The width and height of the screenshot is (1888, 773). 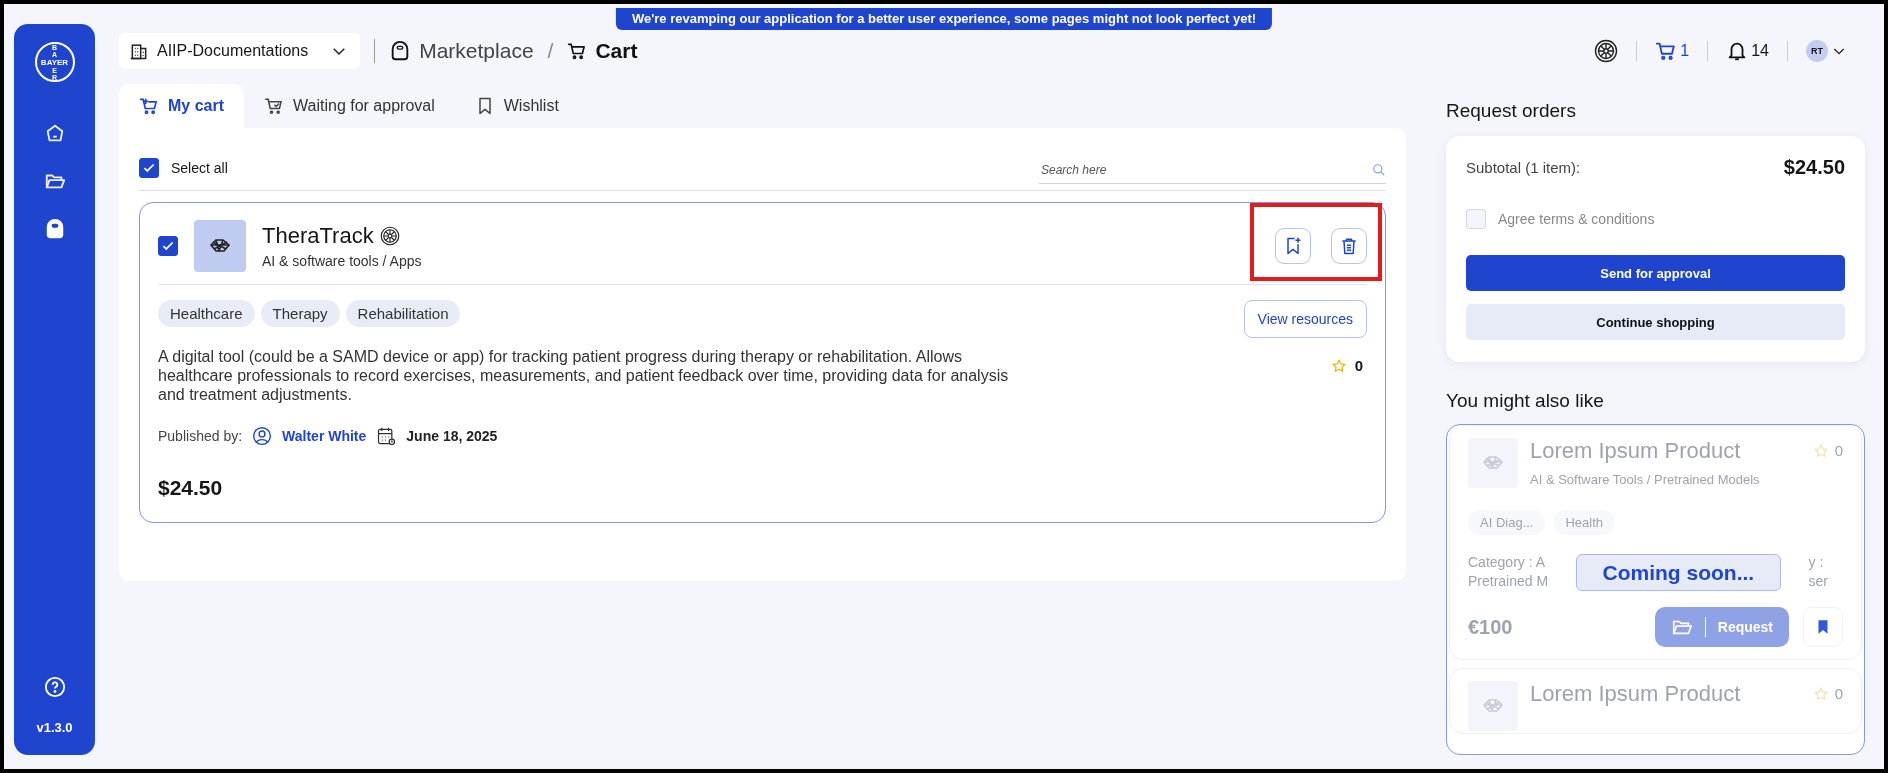 I want to click on section-title: You might also like, so click(x=1525, y=401).